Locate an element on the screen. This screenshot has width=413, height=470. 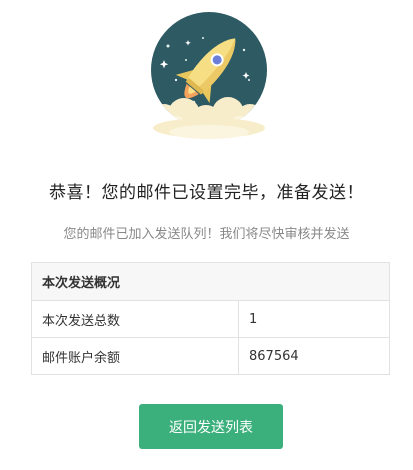
hero-illustration is located at coordinates (209, 75).